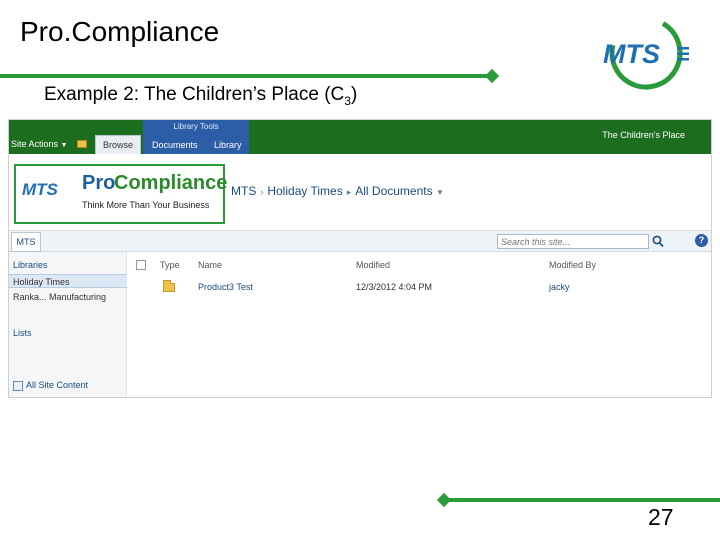 The width and height of the screenshot is (720, 540). I want to click on site-logo-tagline: Think More Than Your Business, so click(146, 205).